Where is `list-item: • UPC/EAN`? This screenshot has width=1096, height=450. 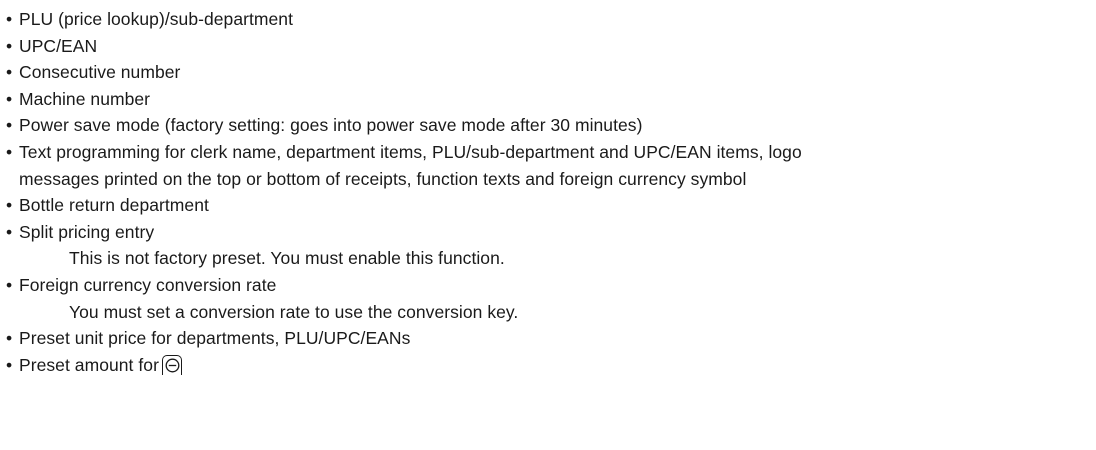
list-item: • UPC/EAN is located at coordinates (546, 46).